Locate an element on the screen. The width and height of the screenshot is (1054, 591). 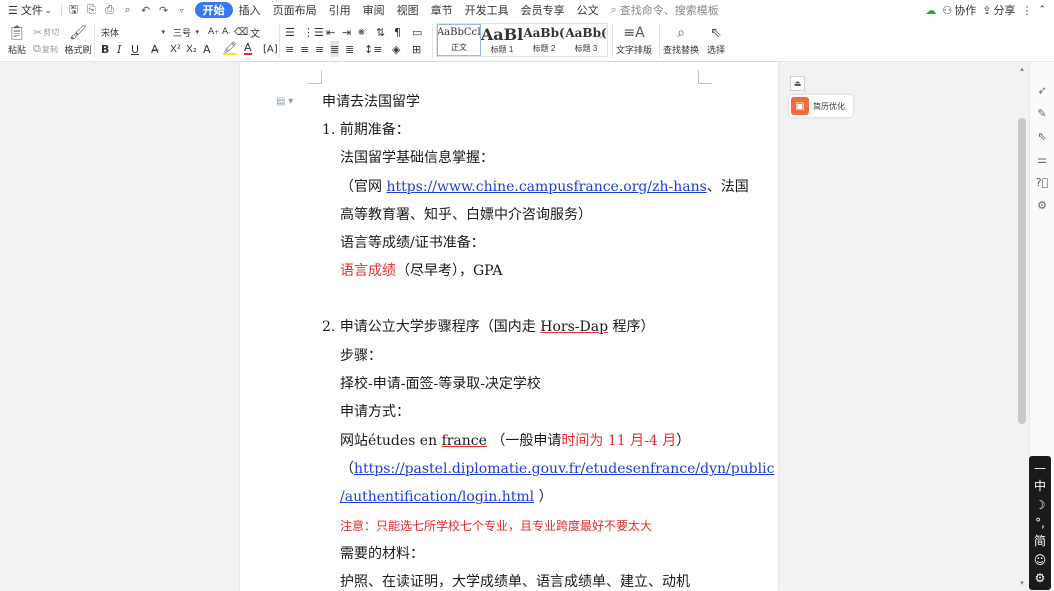
justify-icon: ≣ is located at coordinates (335, 49).